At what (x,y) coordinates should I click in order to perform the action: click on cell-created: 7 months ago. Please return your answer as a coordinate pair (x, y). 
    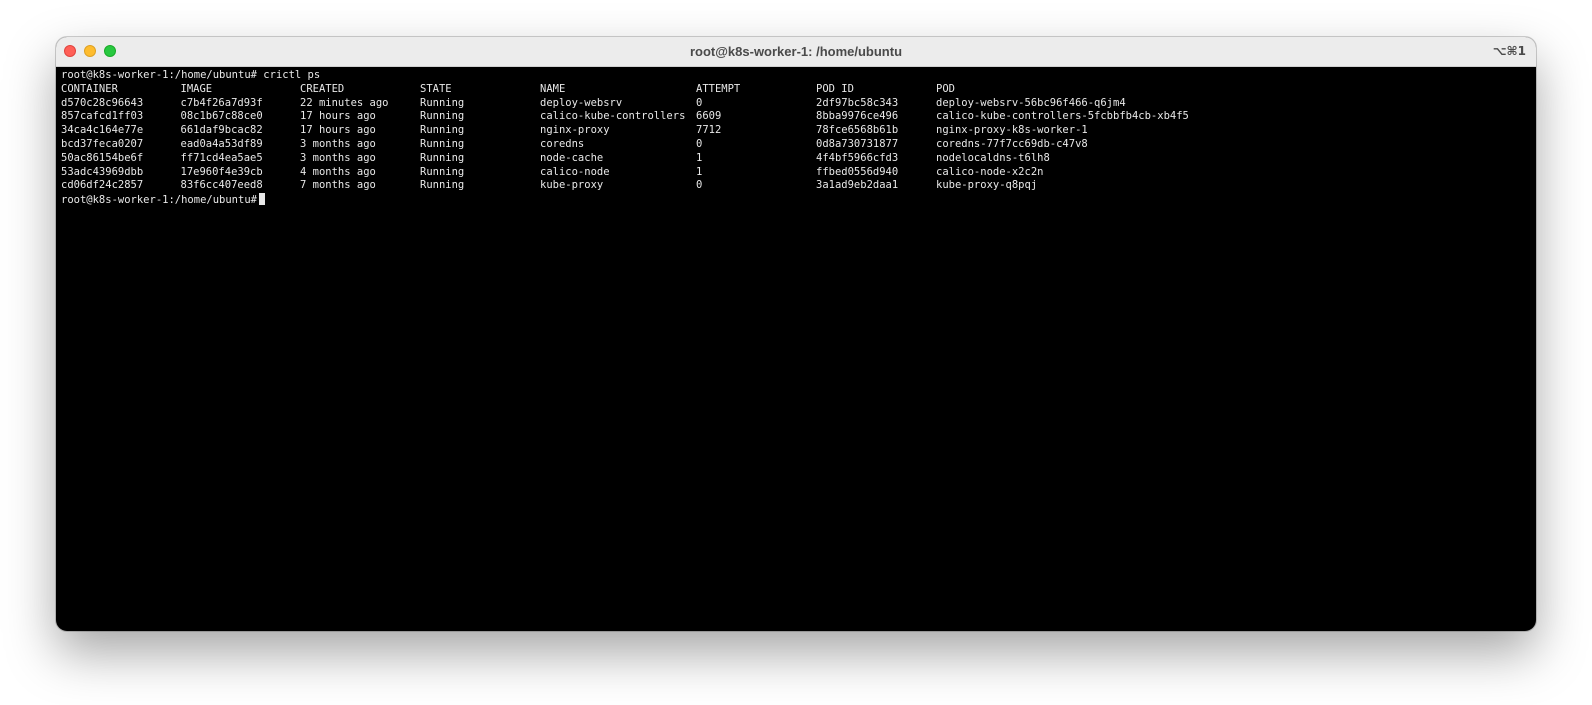
    Looking at the image, I should click on (338, 185).